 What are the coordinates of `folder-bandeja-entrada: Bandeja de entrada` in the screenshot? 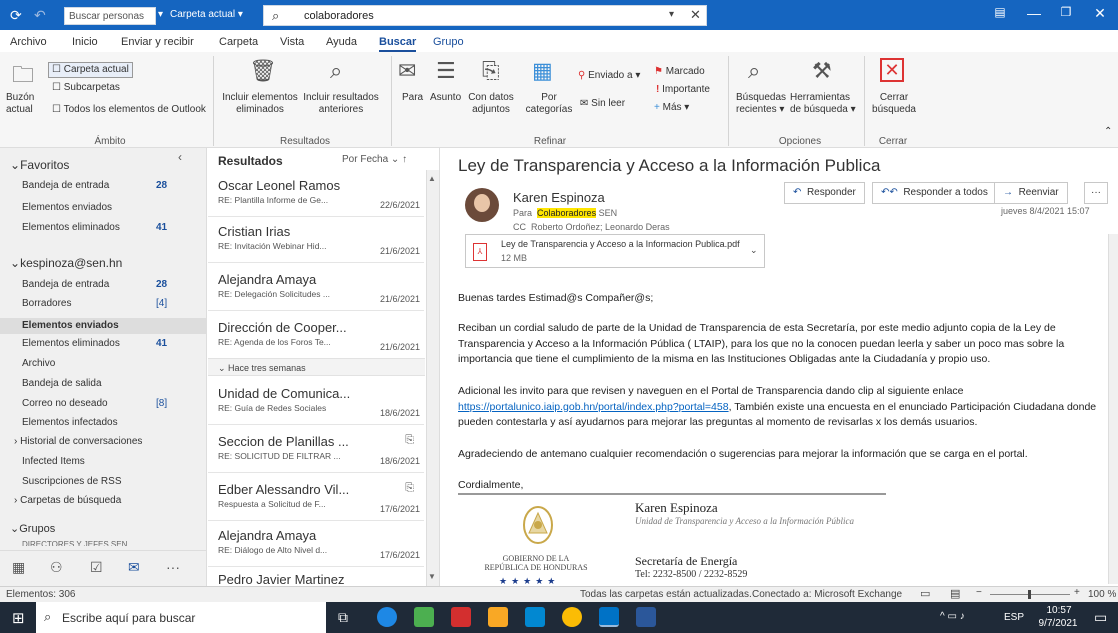 It's located at (65, 284).